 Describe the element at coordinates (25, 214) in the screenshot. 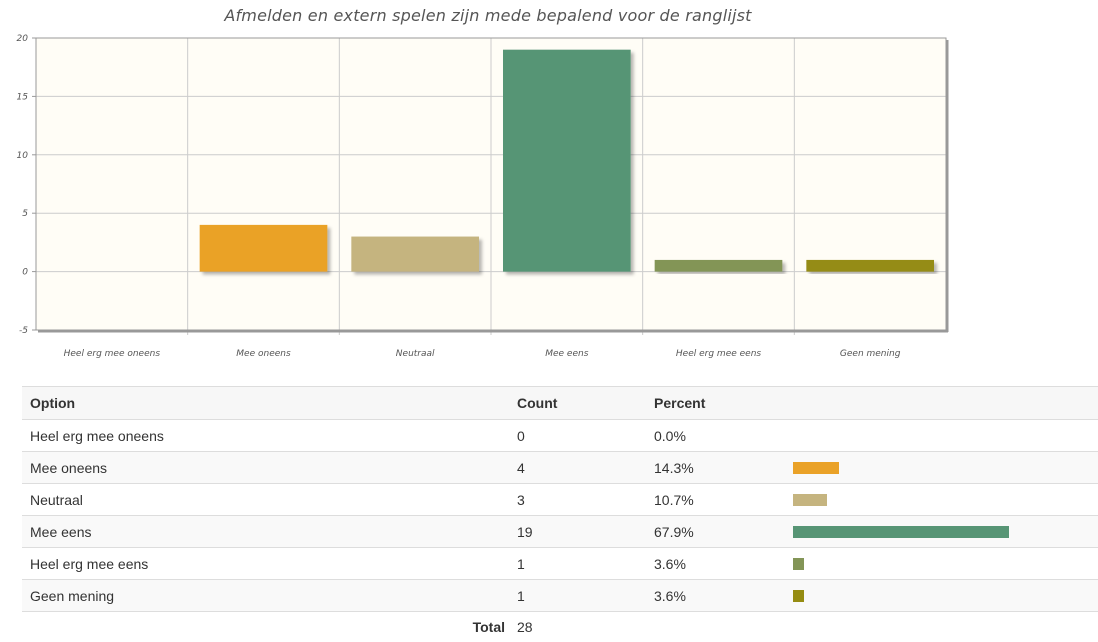

I see `y-tick-label: 5` at that location.